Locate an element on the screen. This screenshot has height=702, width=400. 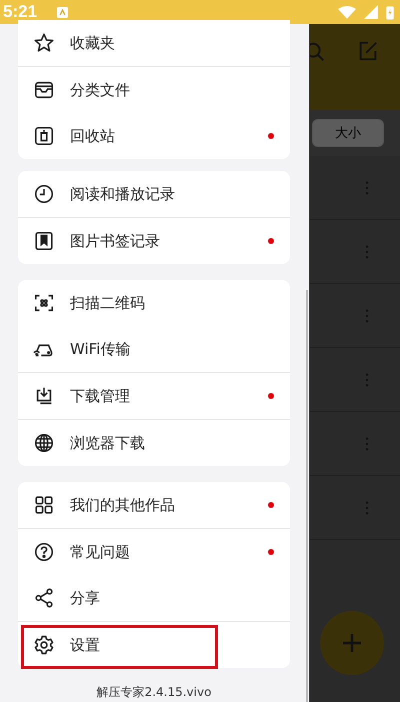
scan-icon is located at coordinates (44, 303).